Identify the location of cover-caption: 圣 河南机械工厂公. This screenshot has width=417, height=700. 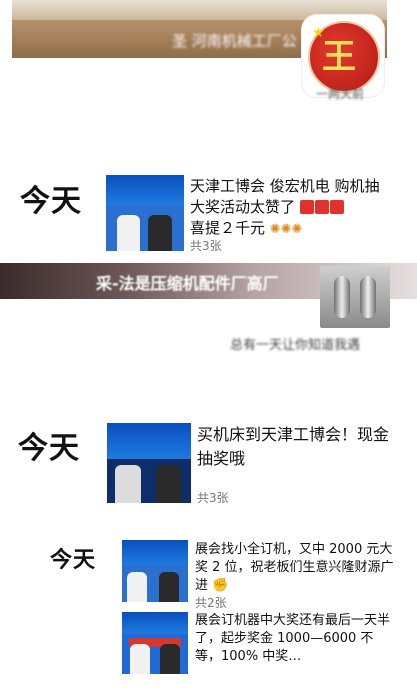
(234, 41).